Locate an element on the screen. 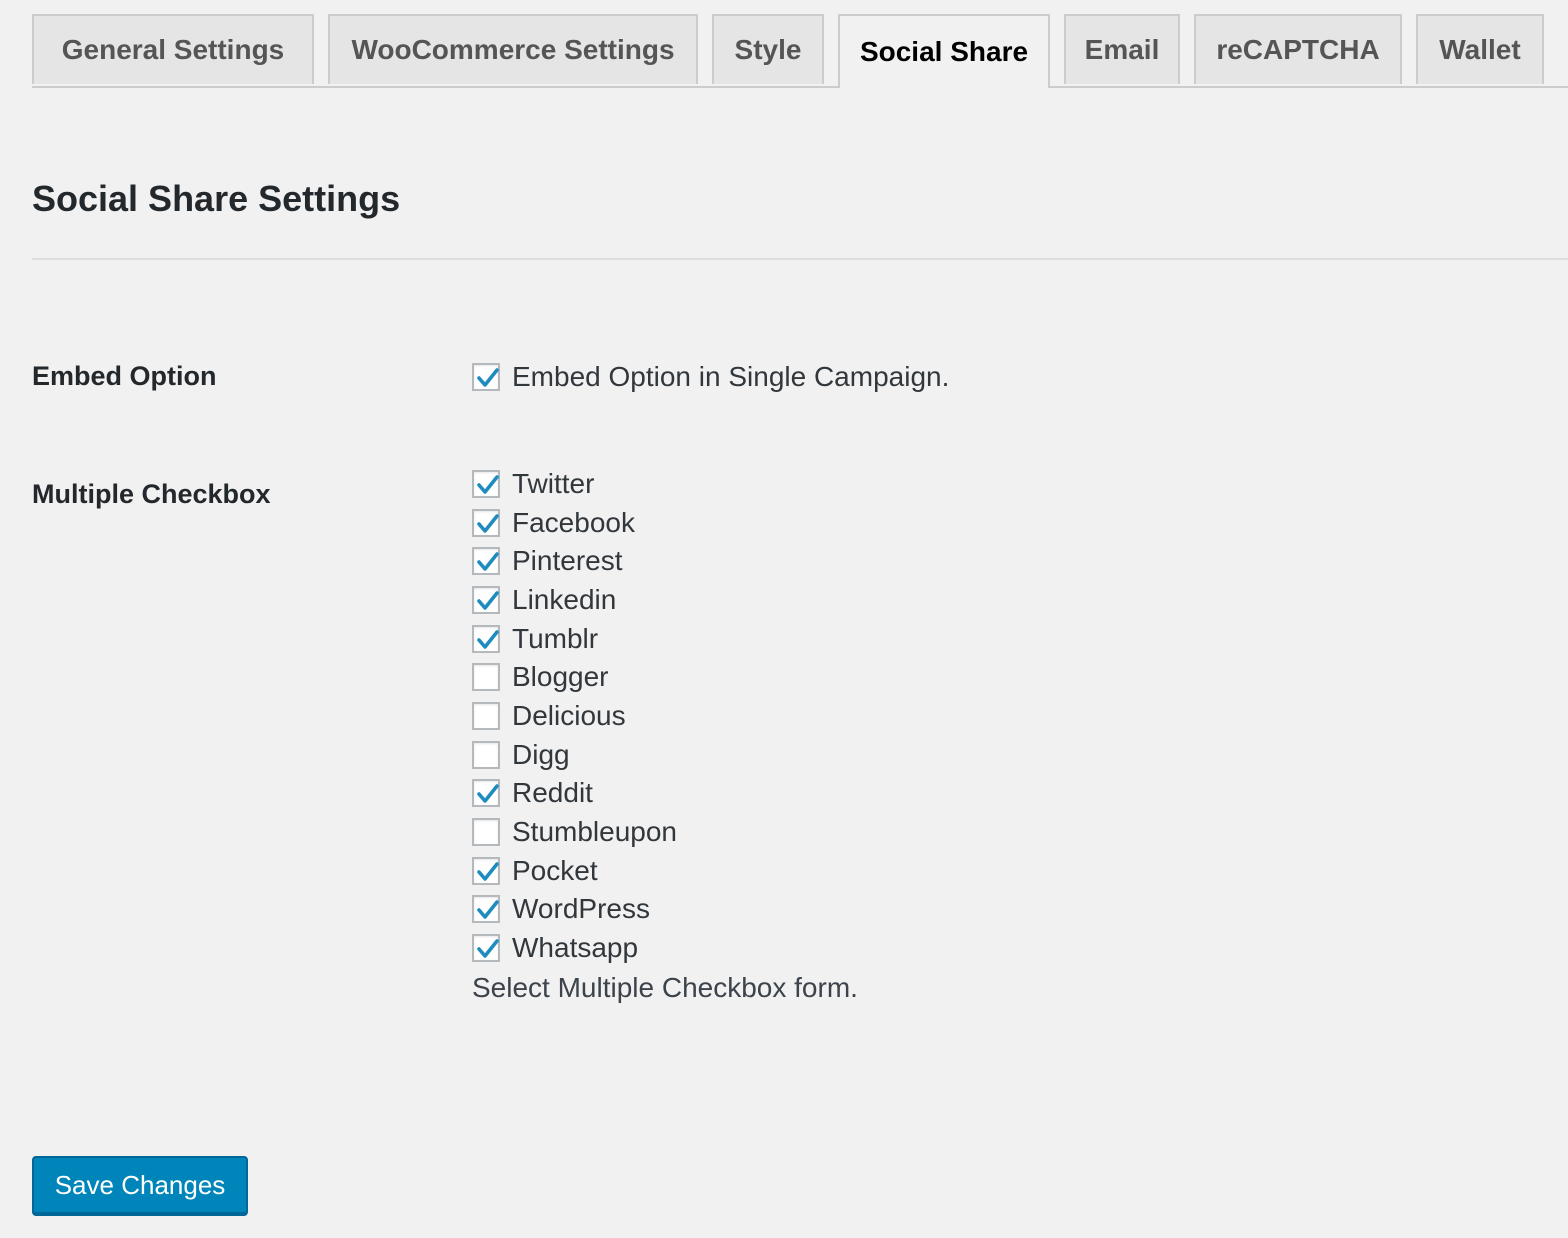  checkbox-linkedin is located at coordinates (486, 600).